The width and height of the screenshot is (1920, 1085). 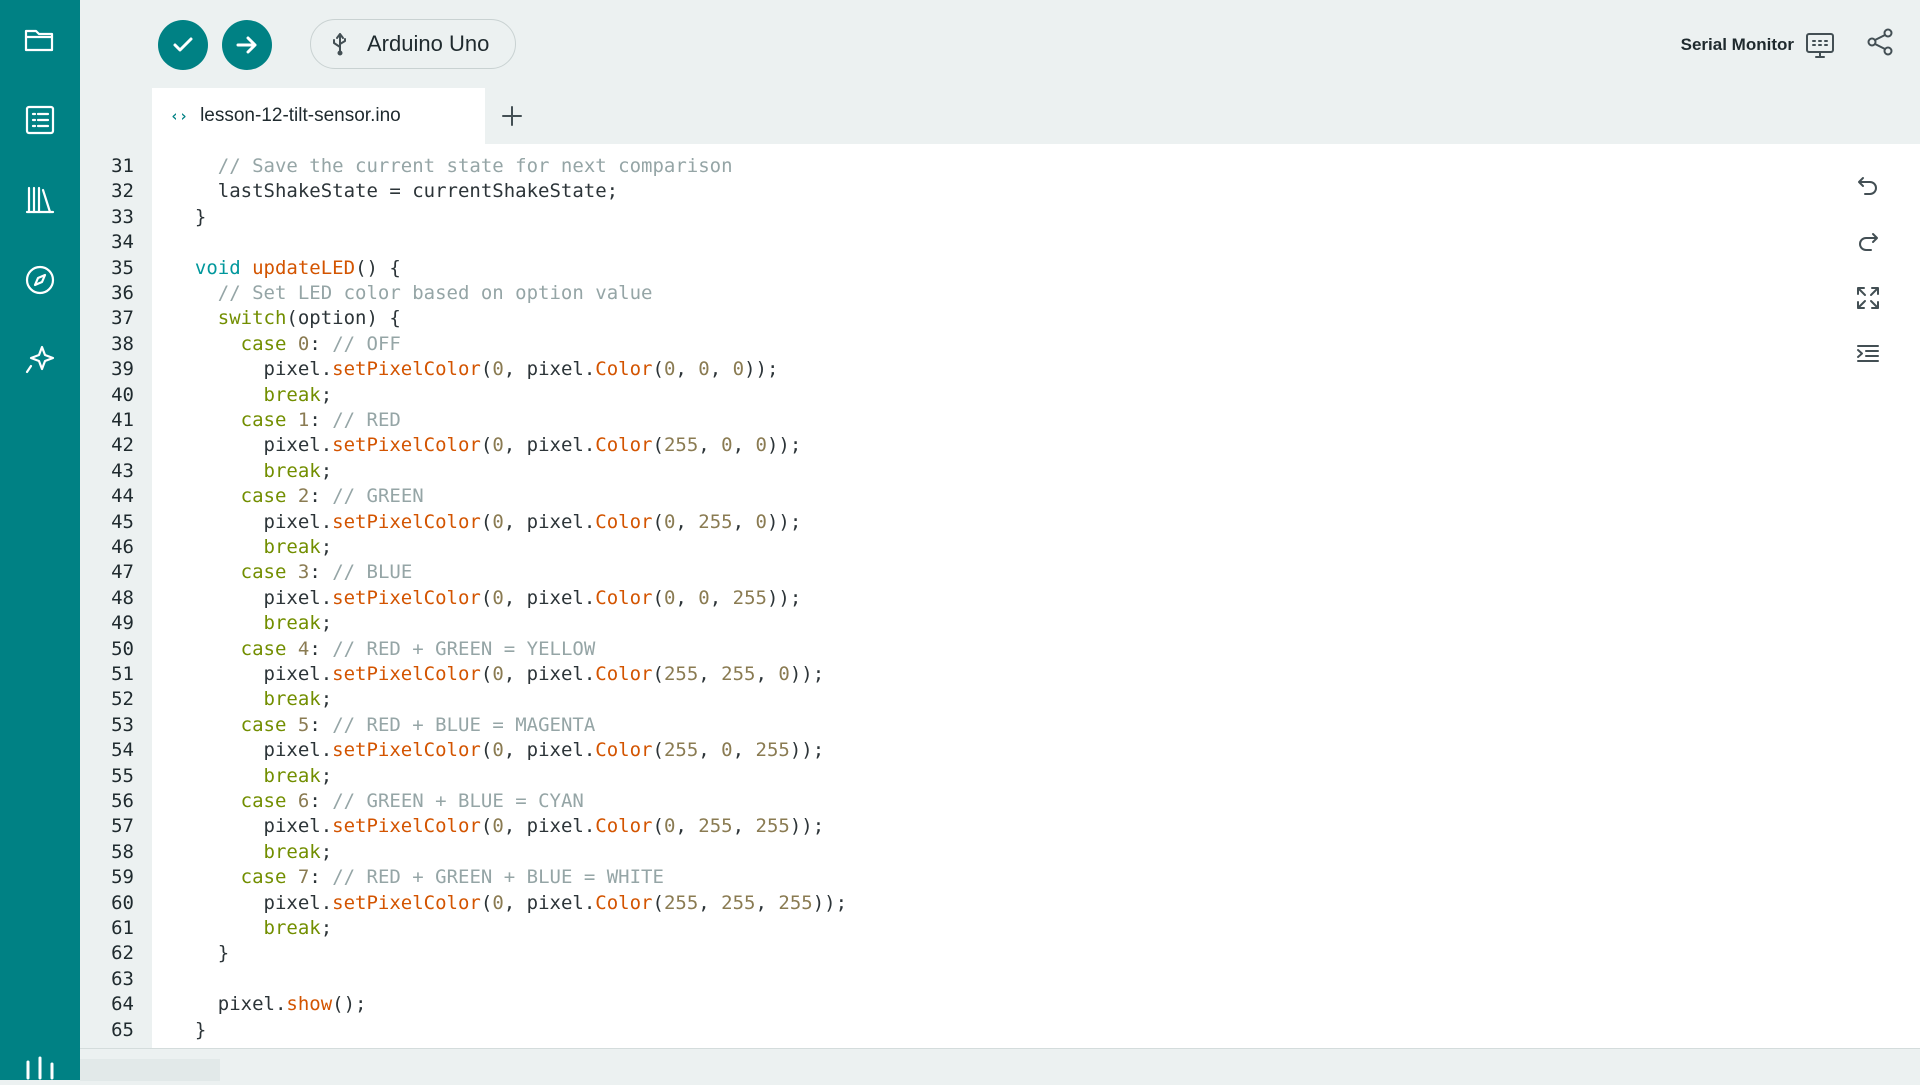 I want to click on sidebar-item-reference, so click(x=40, y=280).